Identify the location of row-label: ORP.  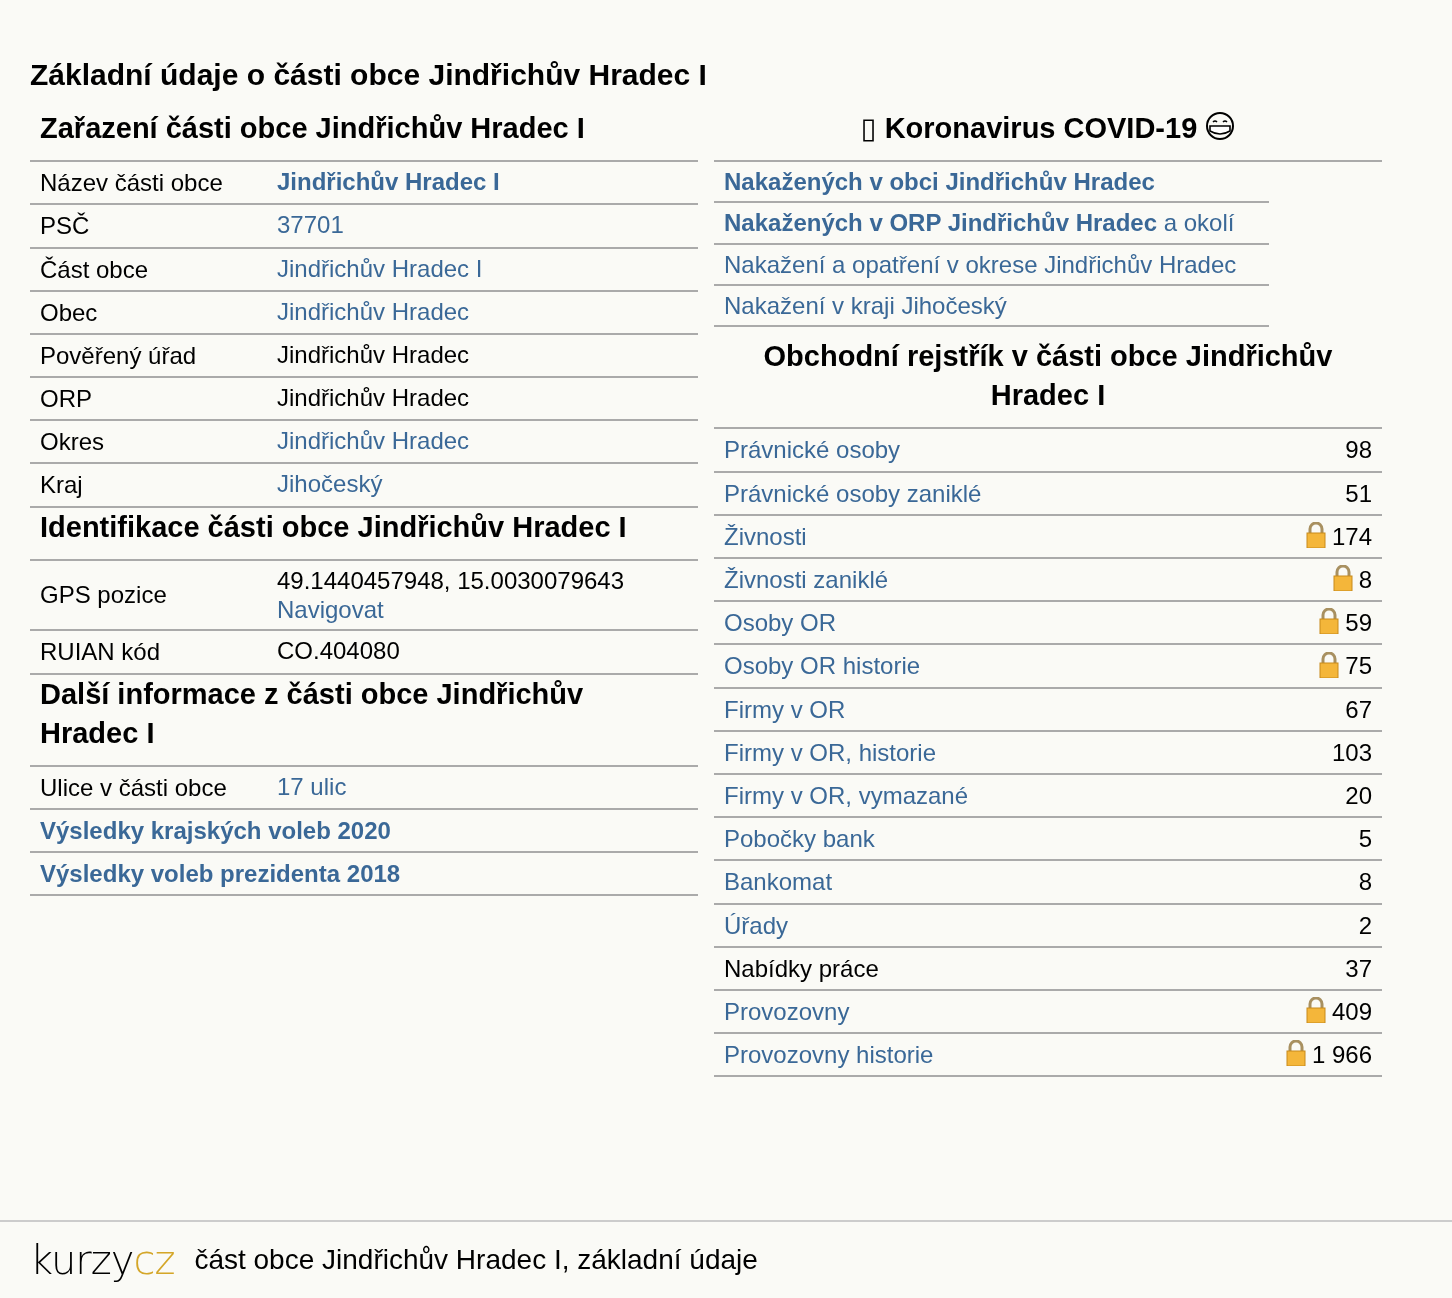
(66, 399).